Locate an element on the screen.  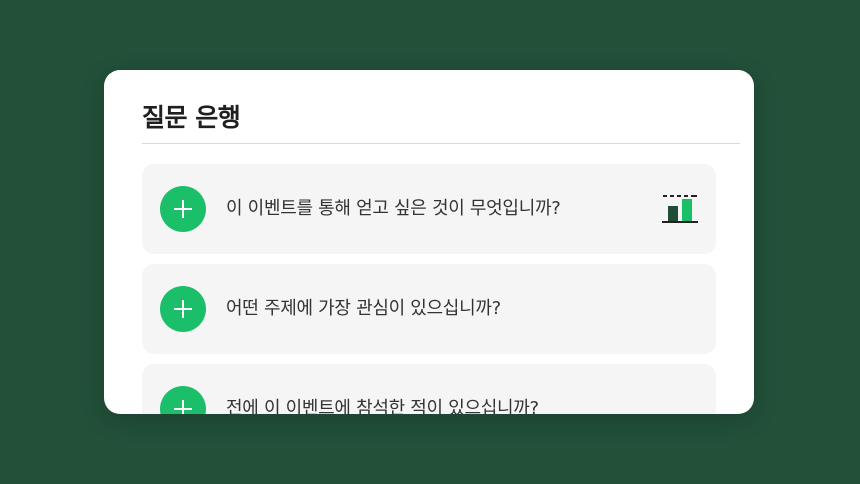
question-item: 어떤 주제에 가장 관심이 있으십니까? is located at coordinates (429, 309).